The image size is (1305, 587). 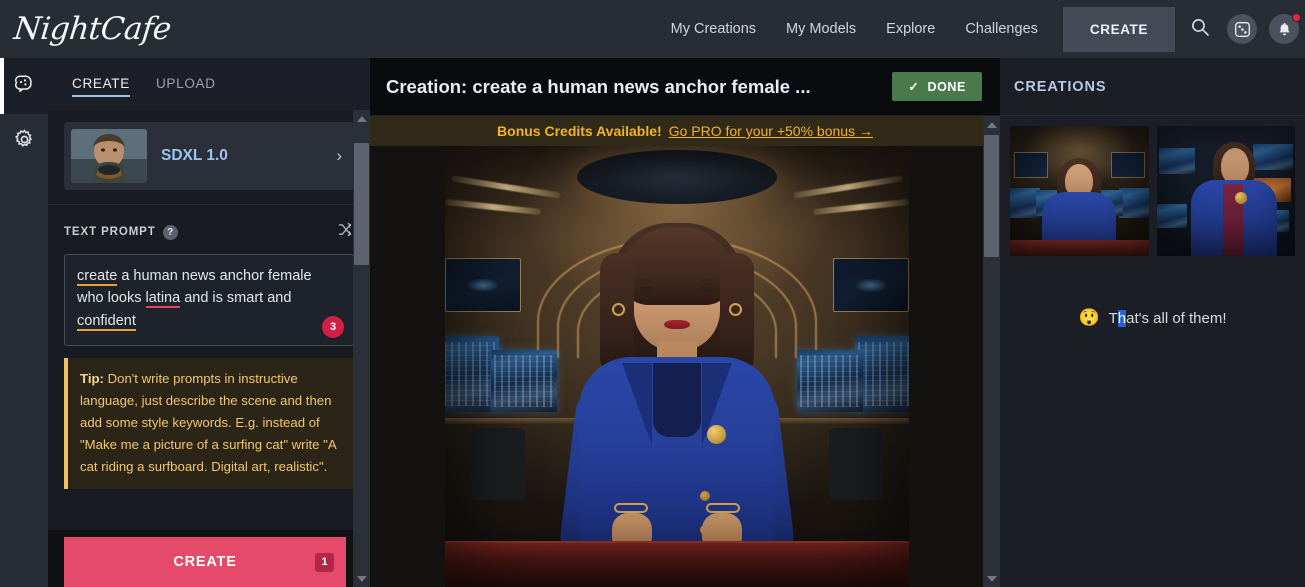 I want to click on notification-badge, so click(x=1296, y=17).